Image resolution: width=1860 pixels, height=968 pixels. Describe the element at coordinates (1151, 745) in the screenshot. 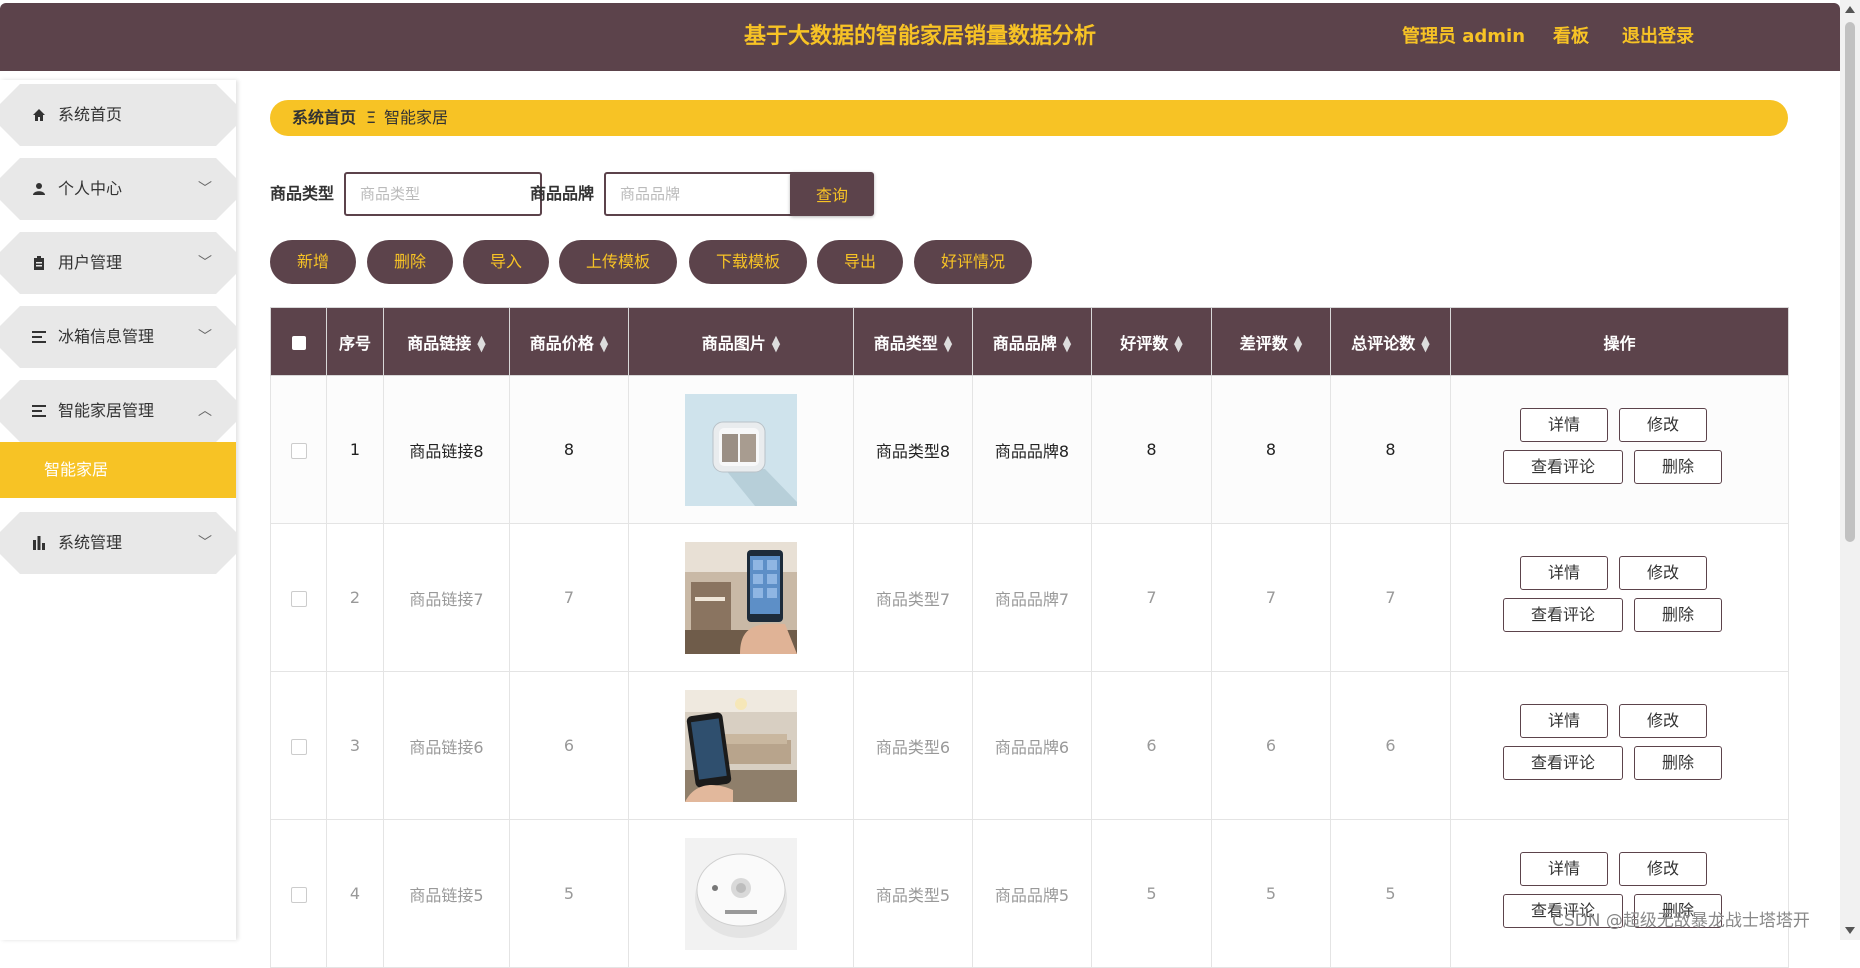

I see `cell-good: 6` at that location.